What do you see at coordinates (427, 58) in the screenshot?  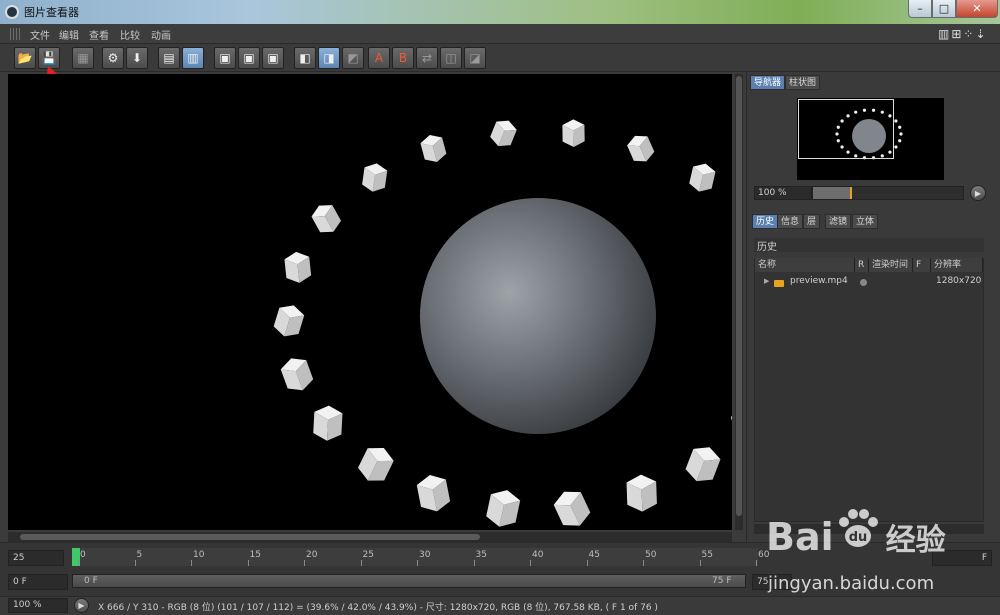 I see `swap-icon: ⇄` at bounding box center [427, 58].